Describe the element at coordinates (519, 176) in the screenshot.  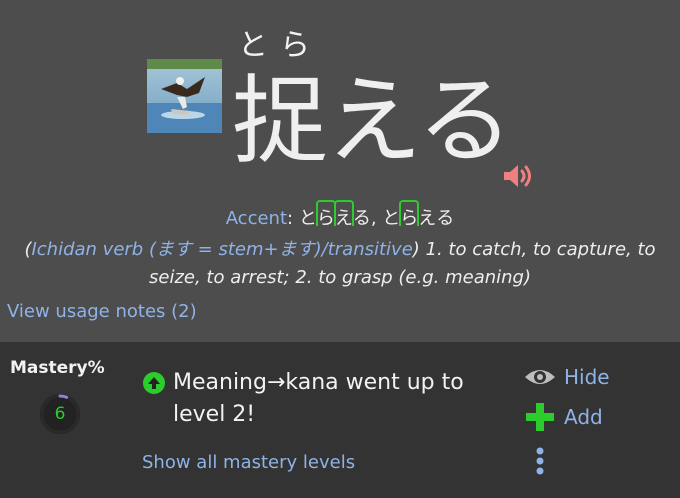
I see `speaker-icon` at that location.